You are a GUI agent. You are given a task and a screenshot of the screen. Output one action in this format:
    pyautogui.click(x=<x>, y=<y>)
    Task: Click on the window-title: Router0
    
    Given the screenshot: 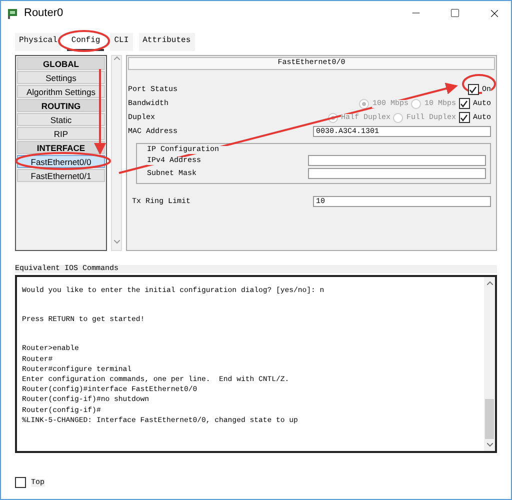 What is the action you would take?
    pyautogui.click(x=44, y=13)
    